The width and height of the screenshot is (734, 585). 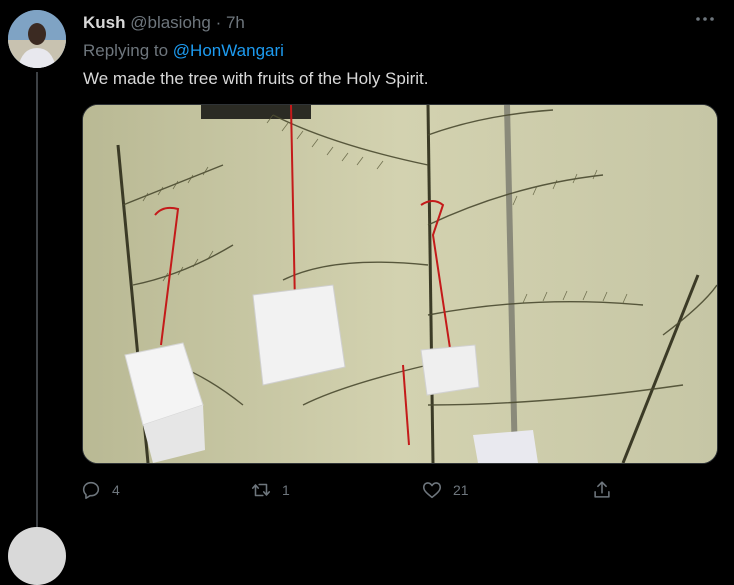 I want to click on tweet-actions: 4 1 21, so click(x=360, y=490).